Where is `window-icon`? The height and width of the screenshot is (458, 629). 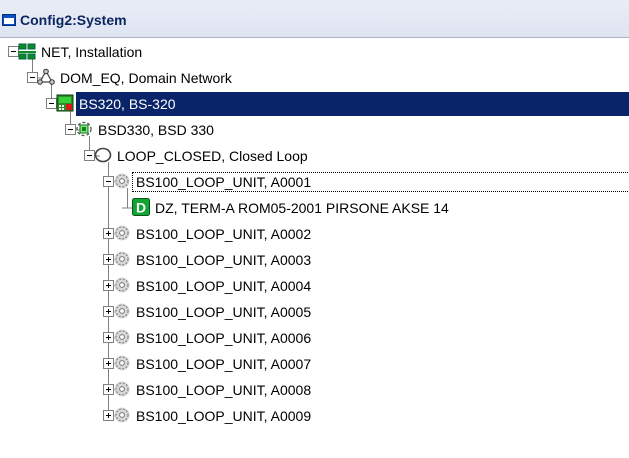
window-icon is located at coordinates (9, 20).